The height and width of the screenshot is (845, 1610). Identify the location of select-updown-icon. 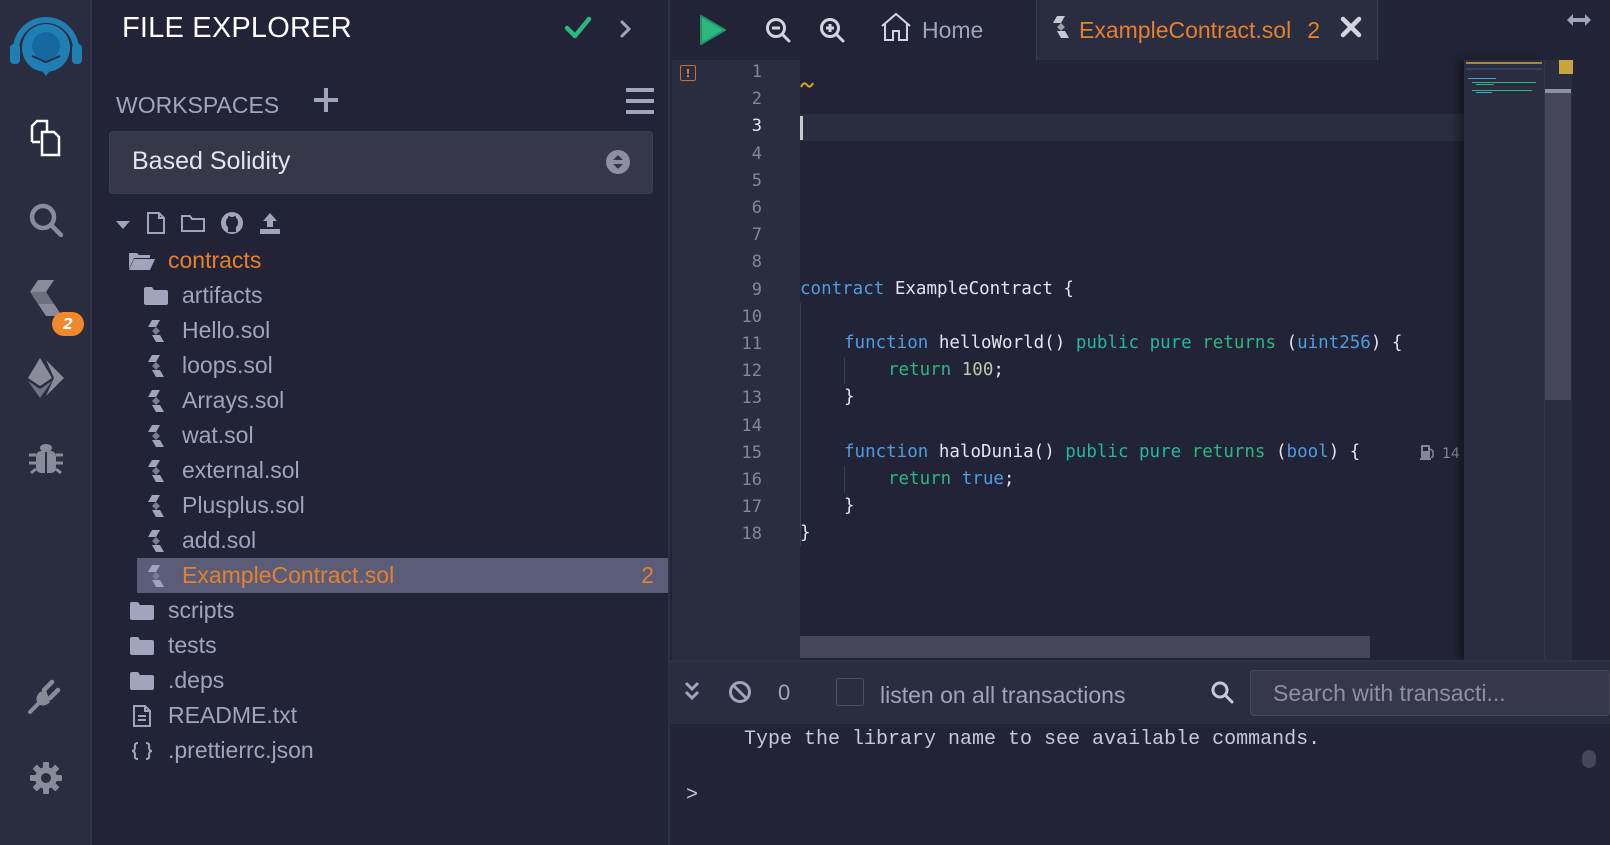
(618, 164).